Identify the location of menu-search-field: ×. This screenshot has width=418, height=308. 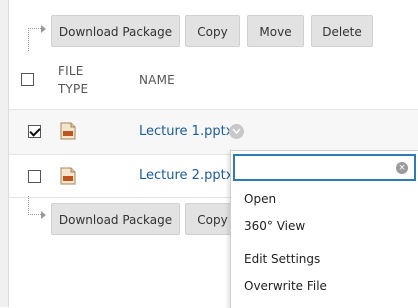
(324, 167).